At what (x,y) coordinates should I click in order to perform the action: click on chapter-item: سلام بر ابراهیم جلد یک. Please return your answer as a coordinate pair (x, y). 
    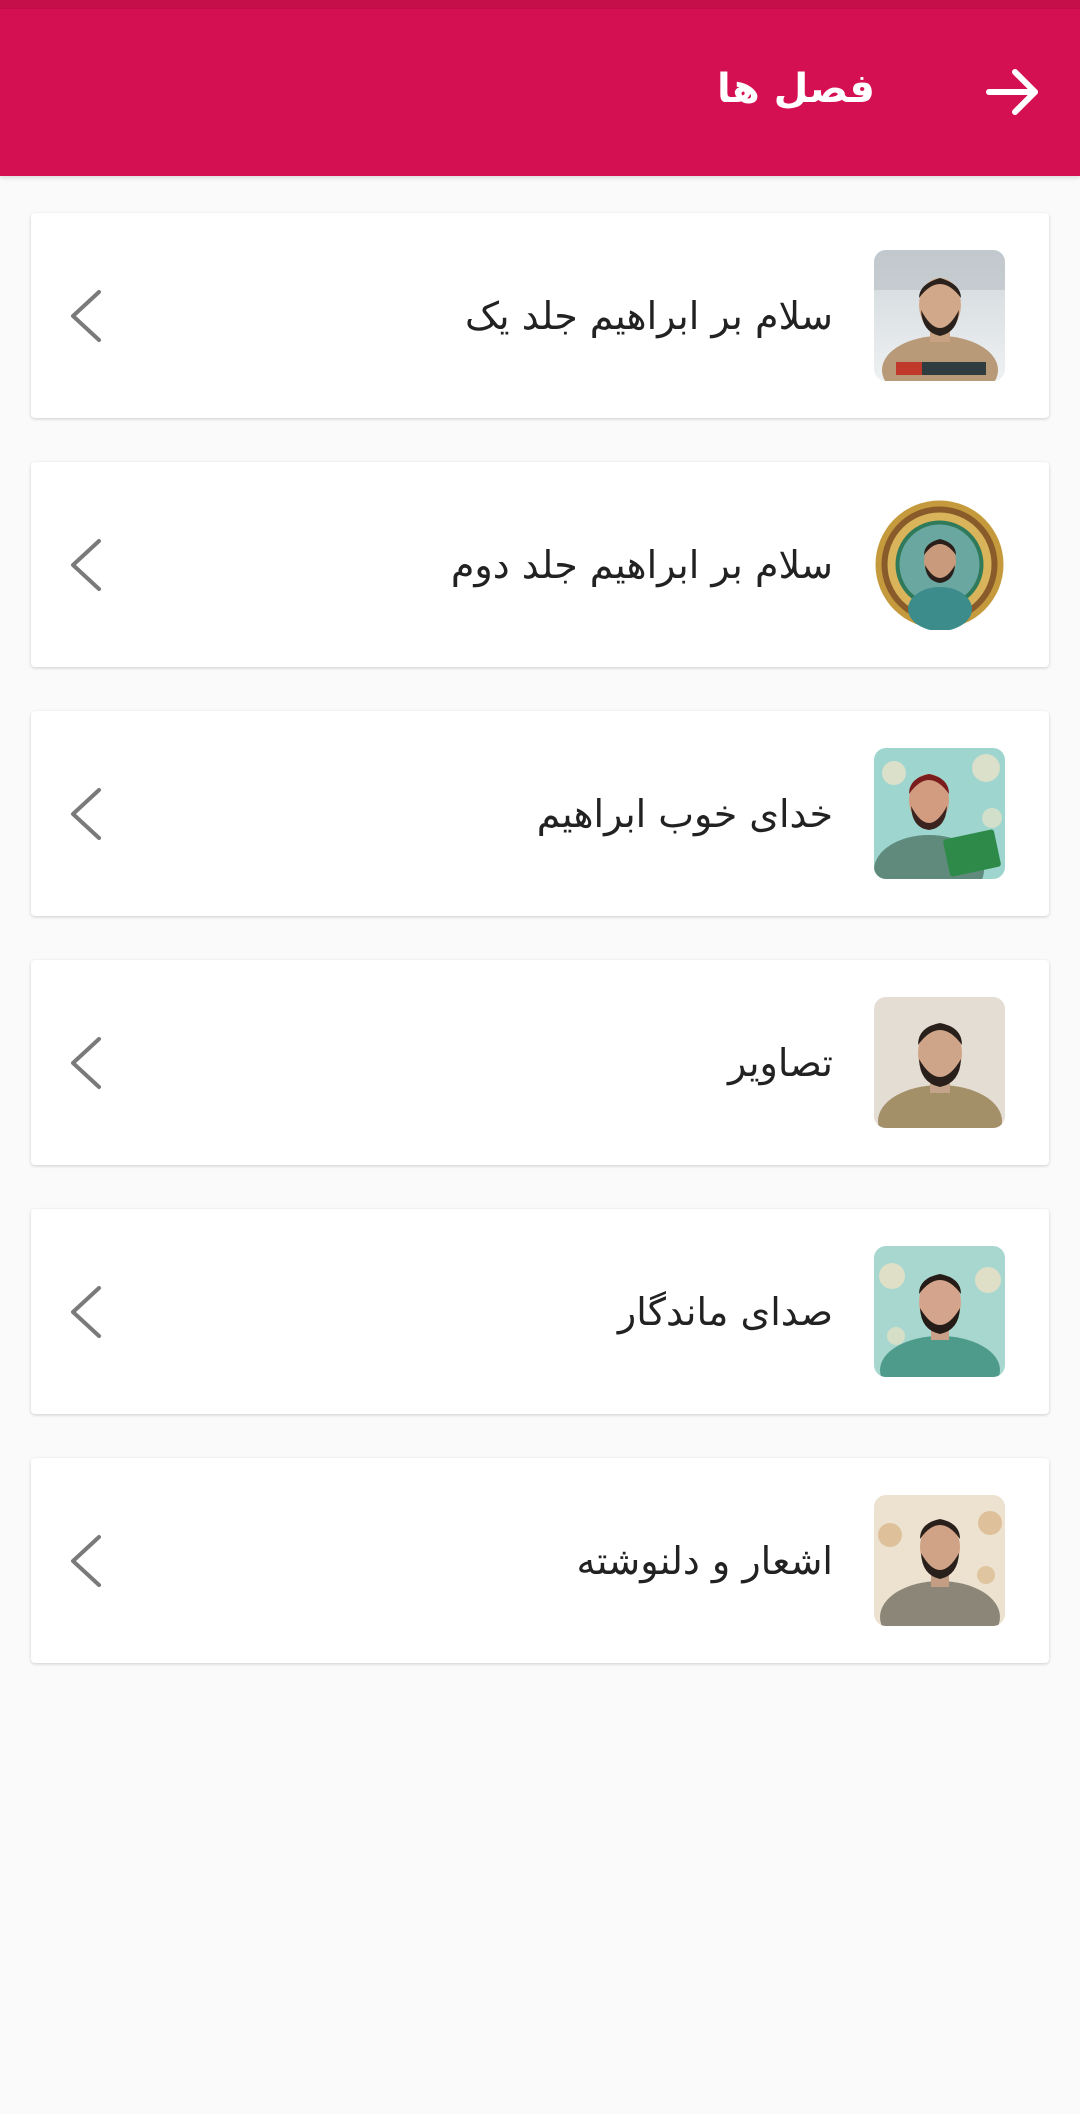
    Looking at the image, I should click on (540, 315).